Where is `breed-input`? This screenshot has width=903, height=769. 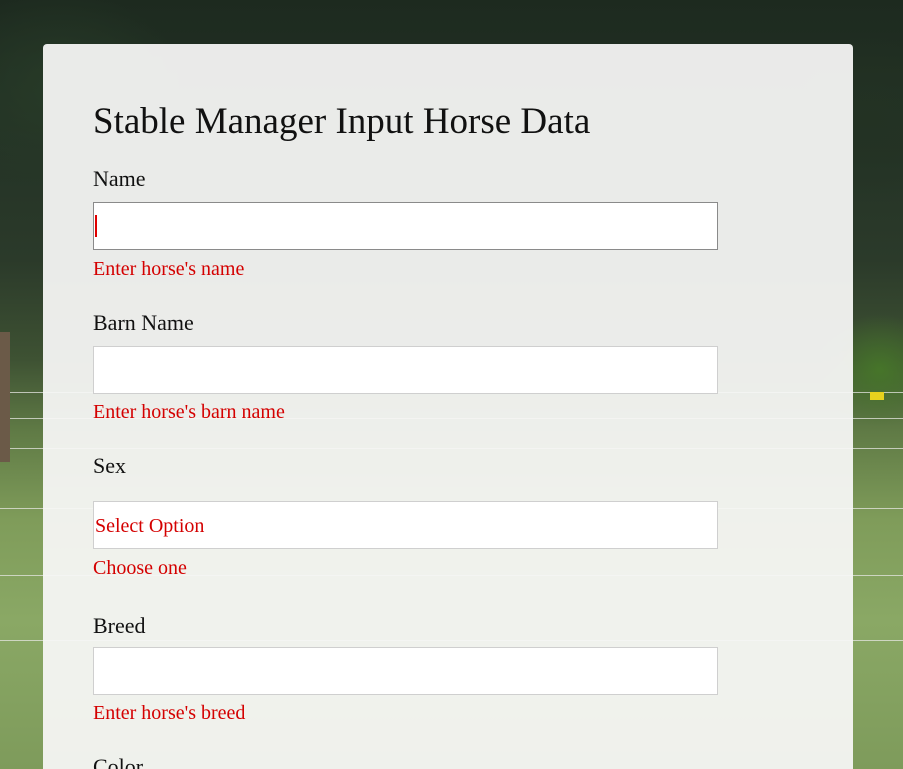 breed-input is located at coordinates (405, 671).